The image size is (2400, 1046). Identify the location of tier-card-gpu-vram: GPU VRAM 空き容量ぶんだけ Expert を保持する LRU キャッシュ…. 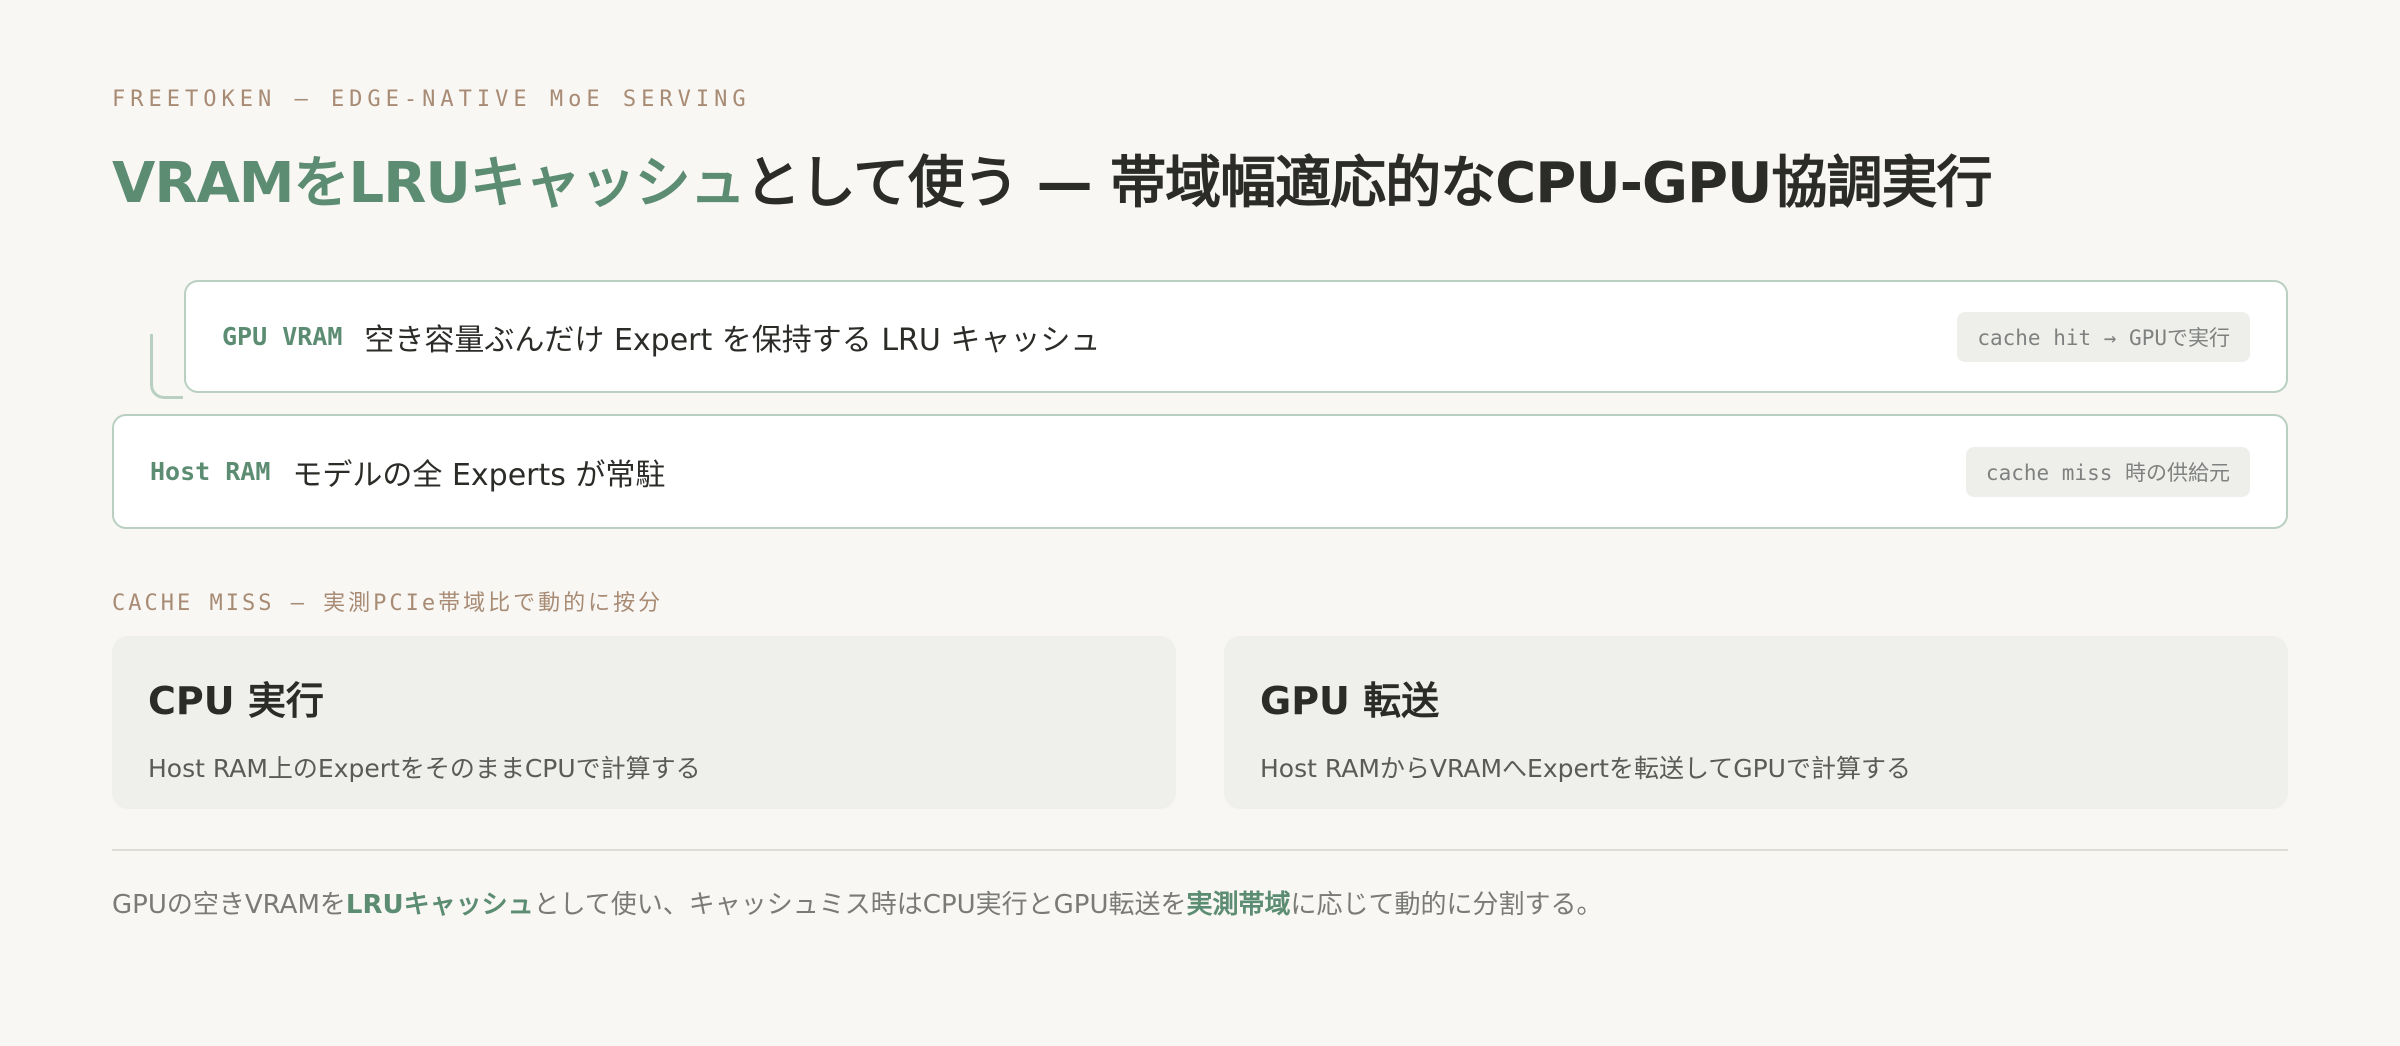
(1236, 336).